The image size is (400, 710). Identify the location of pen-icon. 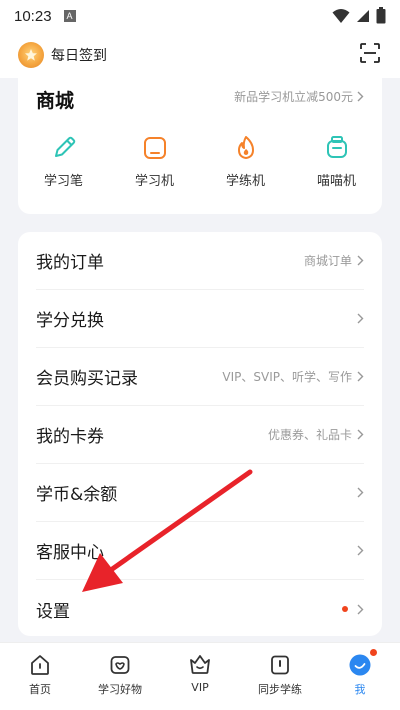
(64, 146).